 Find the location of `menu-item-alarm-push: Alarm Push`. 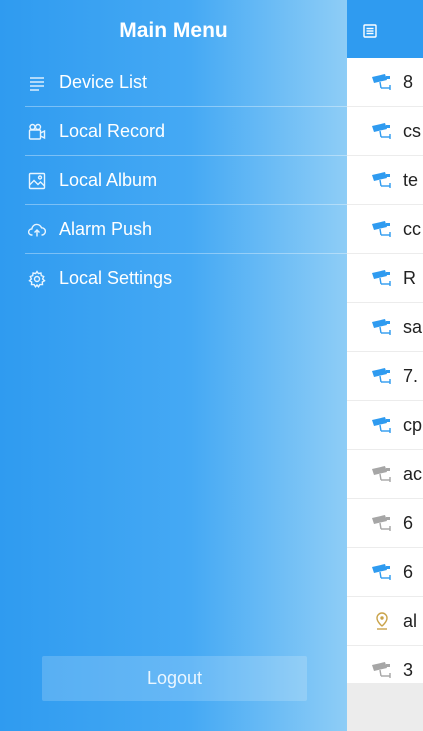

menu-item-alarm-push: Alarm Push is located at coordinates (173, 229).